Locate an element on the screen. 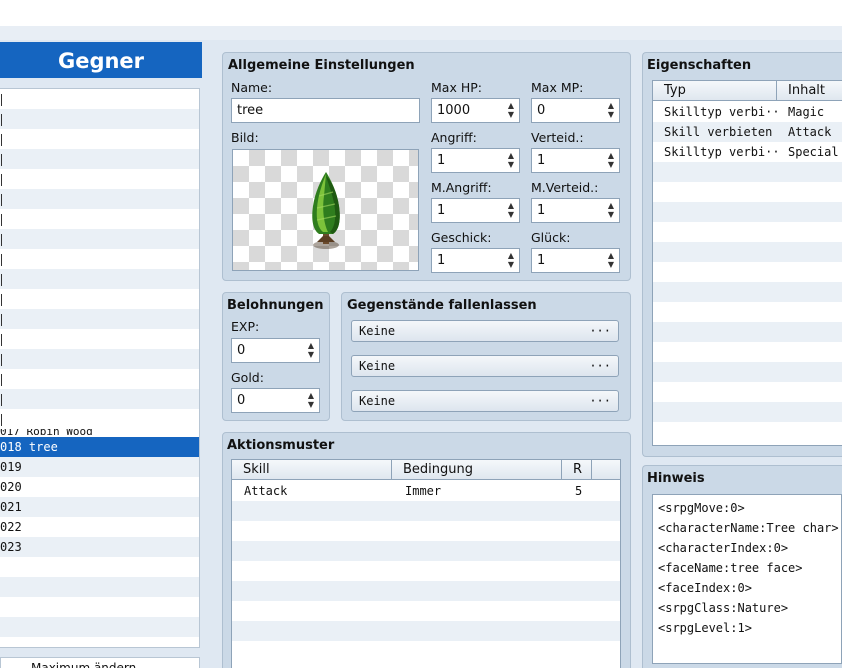 The width and height of the screenshot is (842, 668). column-header-content: Inhalt is located at coordinates (809, 91).